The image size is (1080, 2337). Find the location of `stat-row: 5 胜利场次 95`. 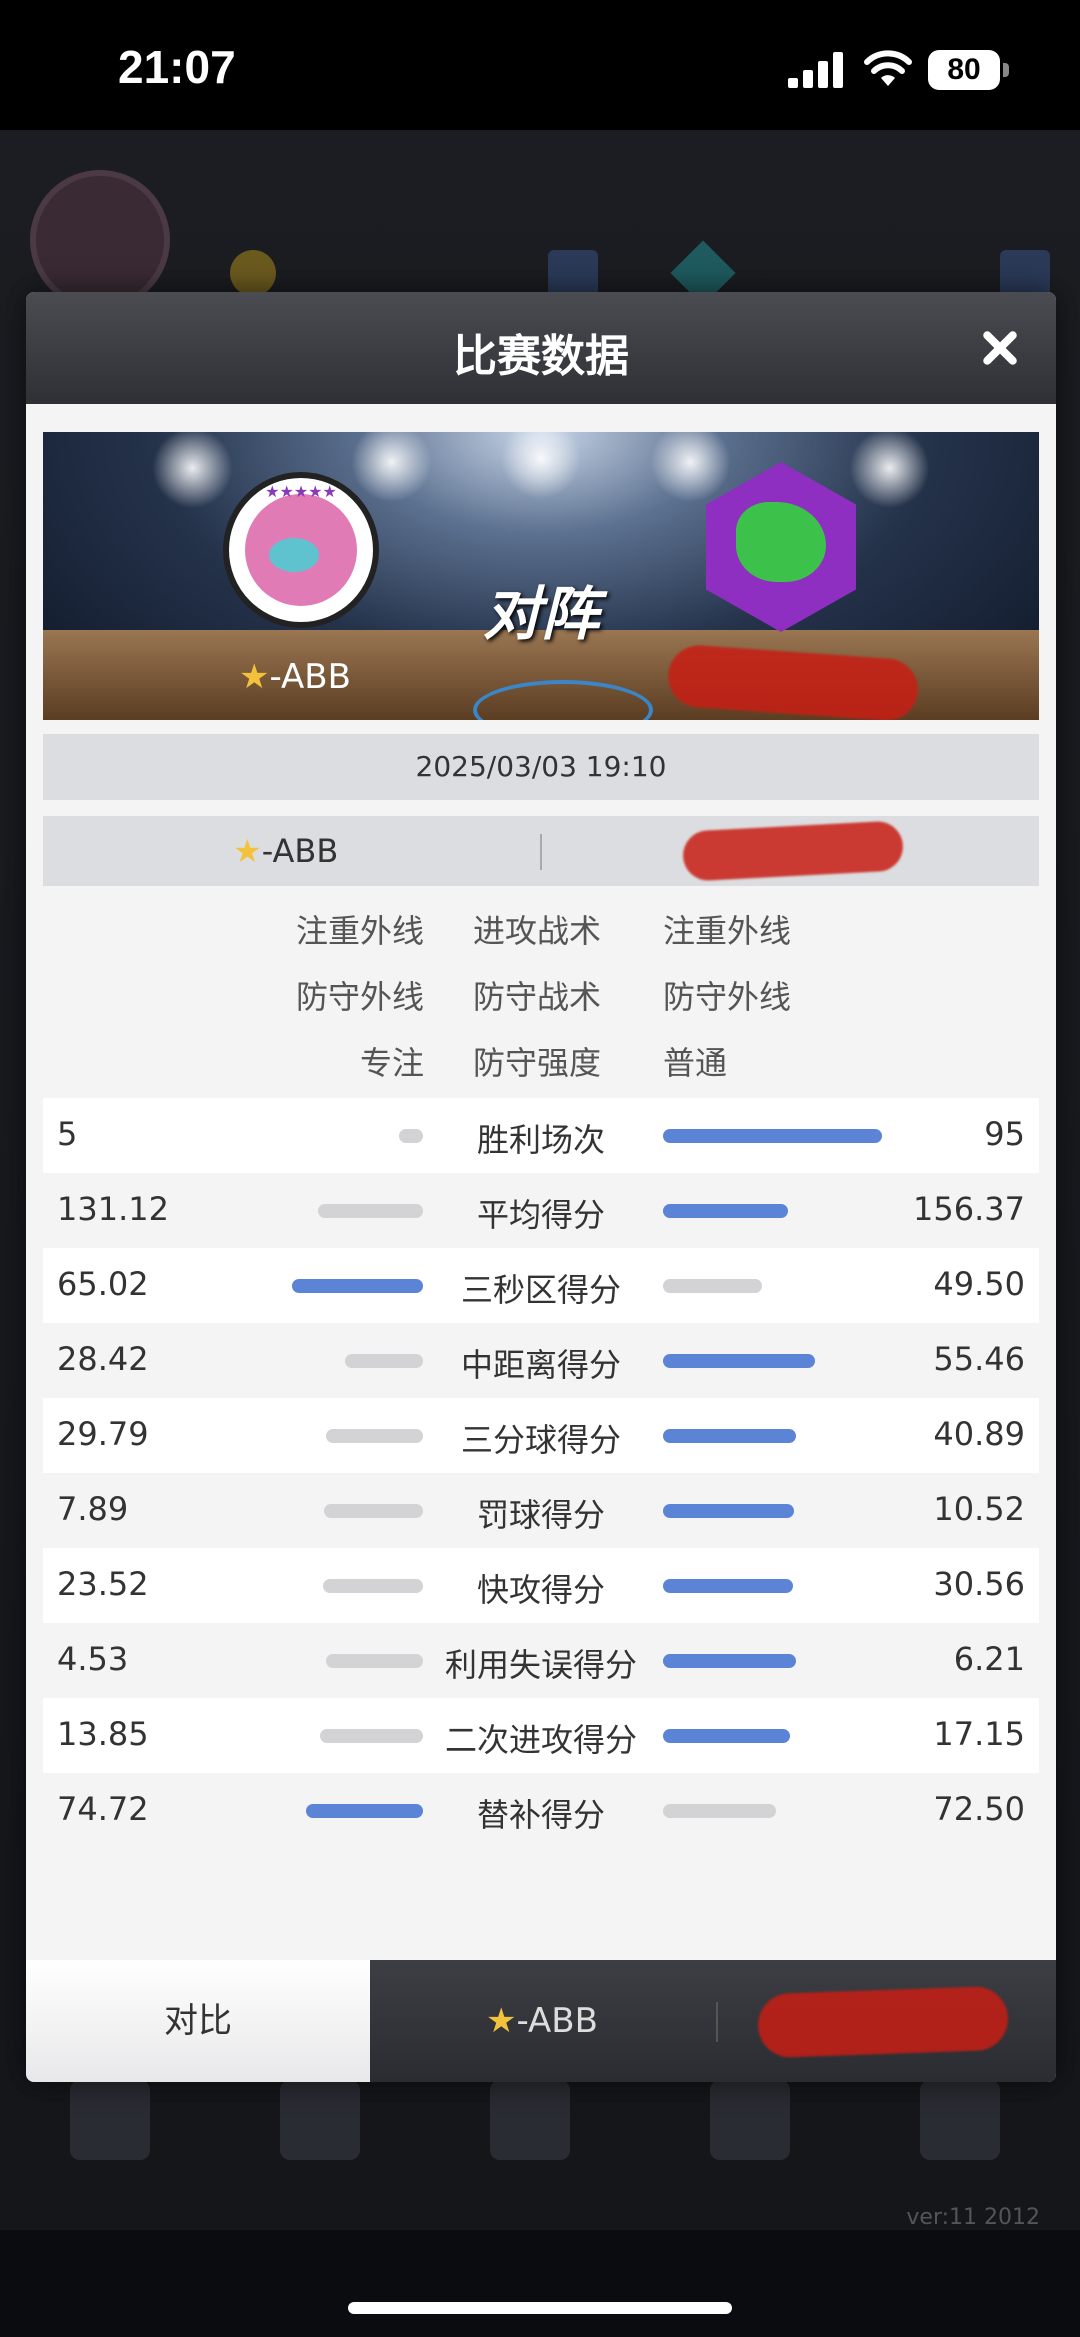

stat-row: 5 胜利场次 95 is located at coordinates (541, 1135).